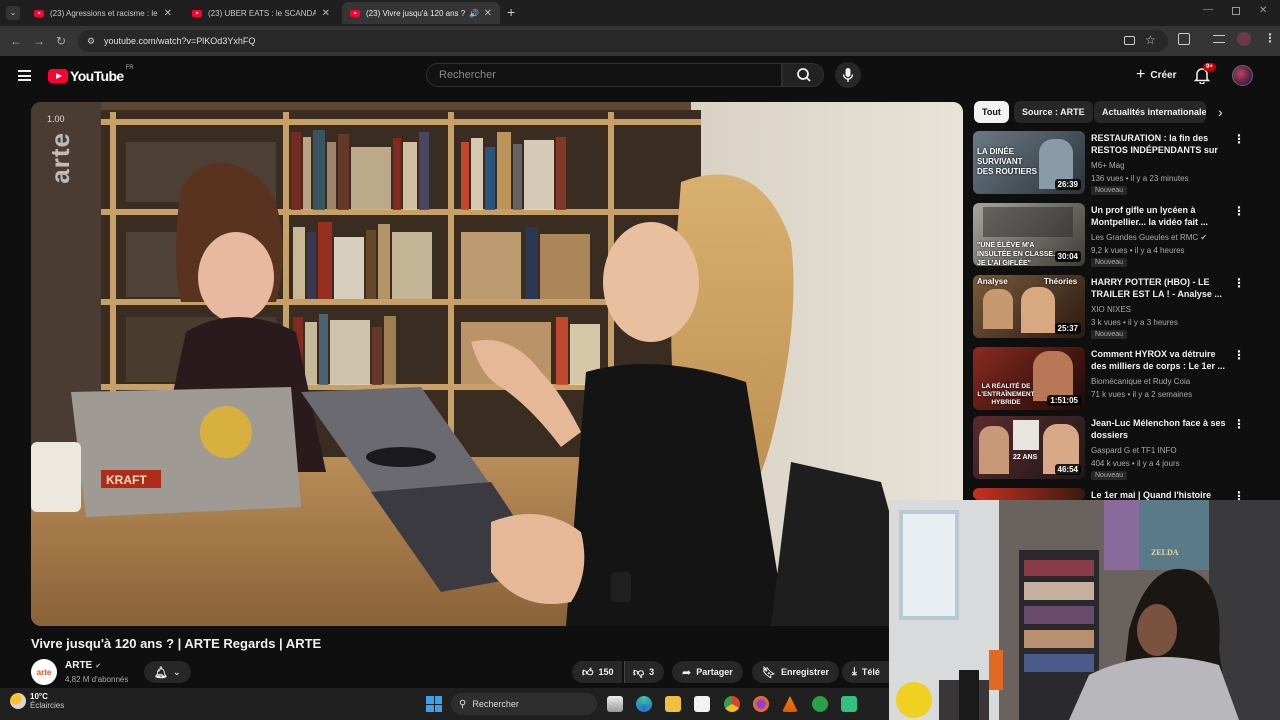 This screenshot has height=720, width=1280. What do you see at coordinates (644, 672) in the screenshot?
I see `dislike-button: 👎︎ 3` at bounding box center [644, 672].